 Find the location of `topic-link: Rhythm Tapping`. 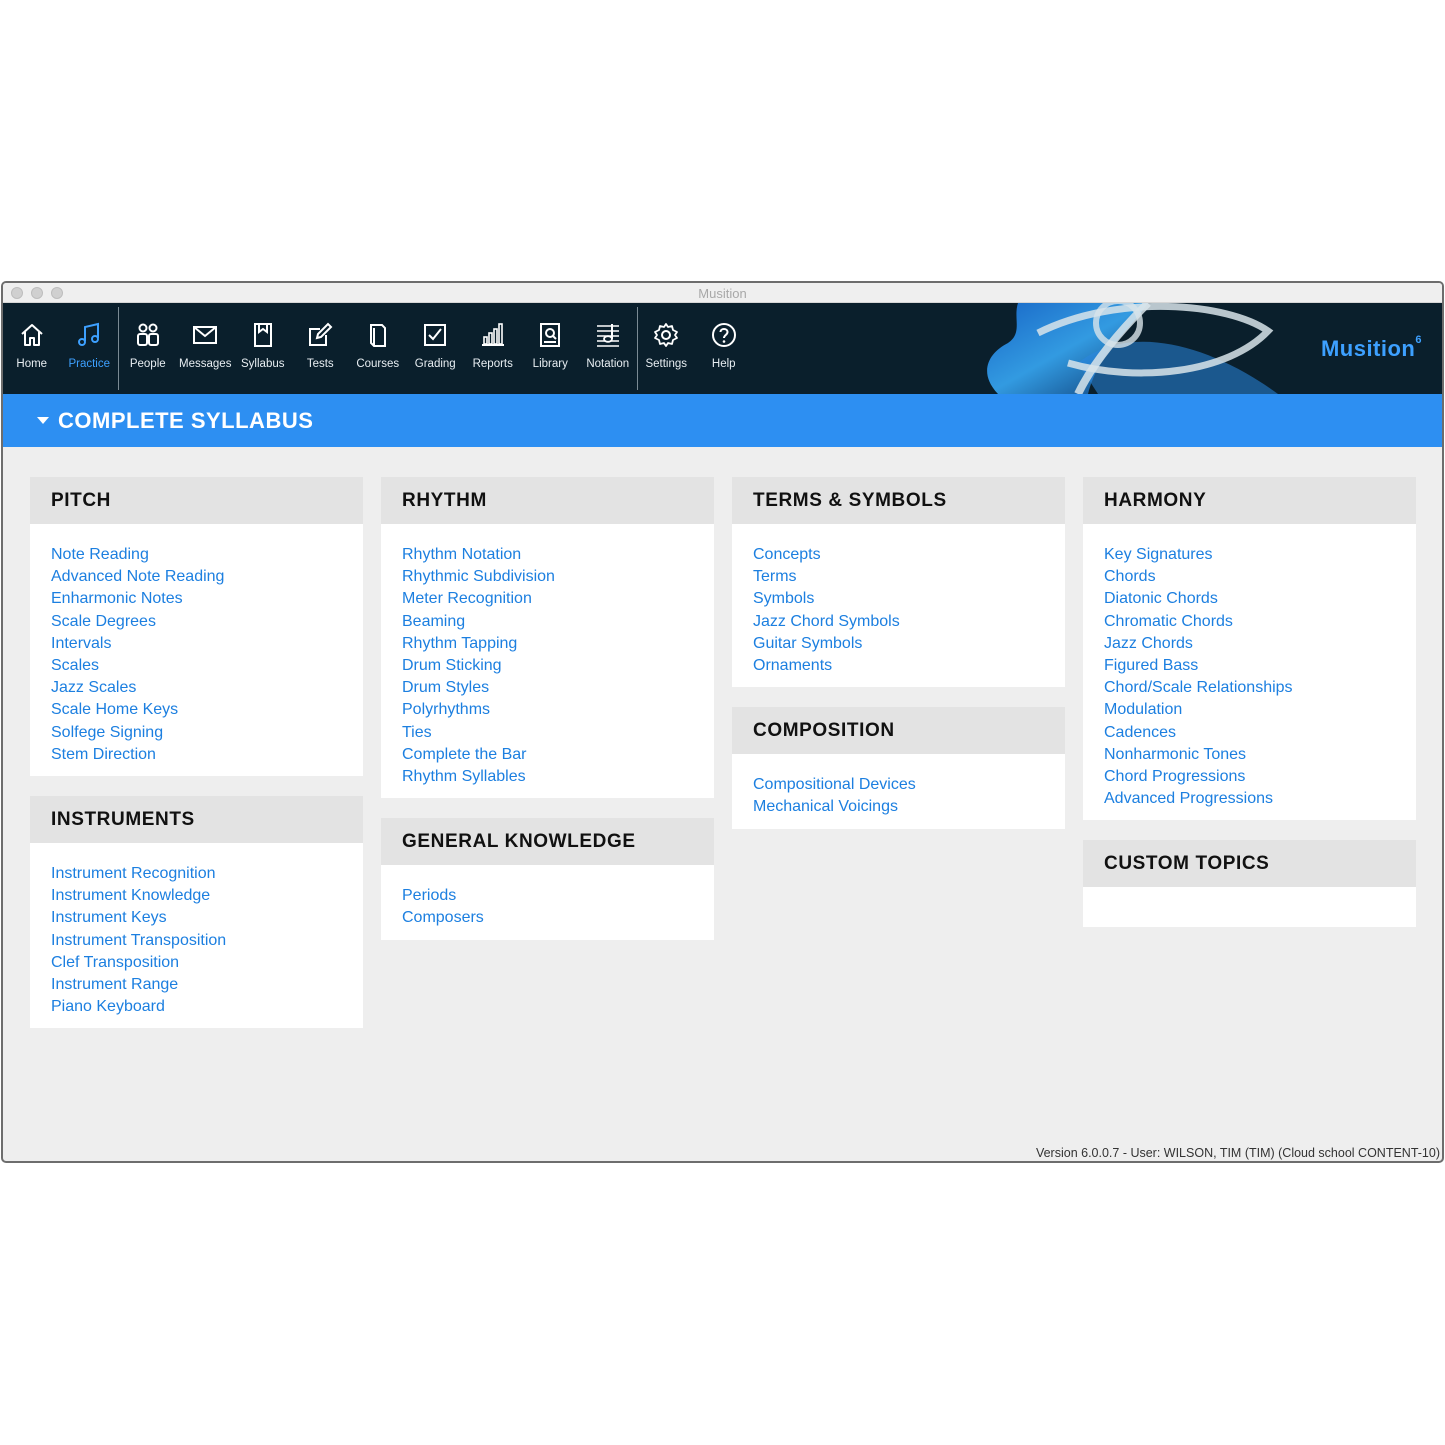

topic-link: Rhythm Tapping is located at coordinates (547, 644).